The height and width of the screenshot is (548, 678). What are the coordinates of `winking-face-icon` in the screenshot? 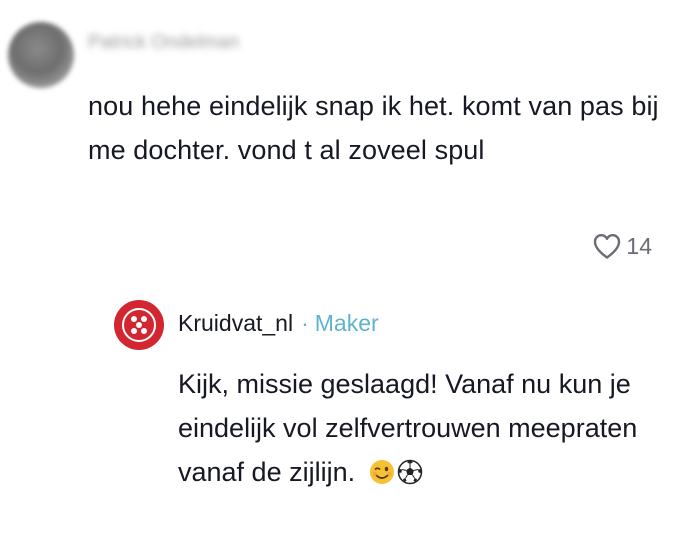 It's located at (381, 472).